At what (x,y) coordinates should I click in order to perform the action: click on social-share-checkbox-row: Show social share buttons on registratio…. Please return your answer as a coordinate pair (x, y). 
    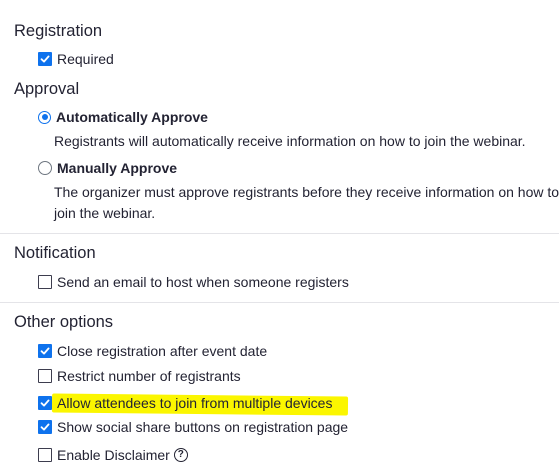
    Looking at the image, I should click on (193, 427).